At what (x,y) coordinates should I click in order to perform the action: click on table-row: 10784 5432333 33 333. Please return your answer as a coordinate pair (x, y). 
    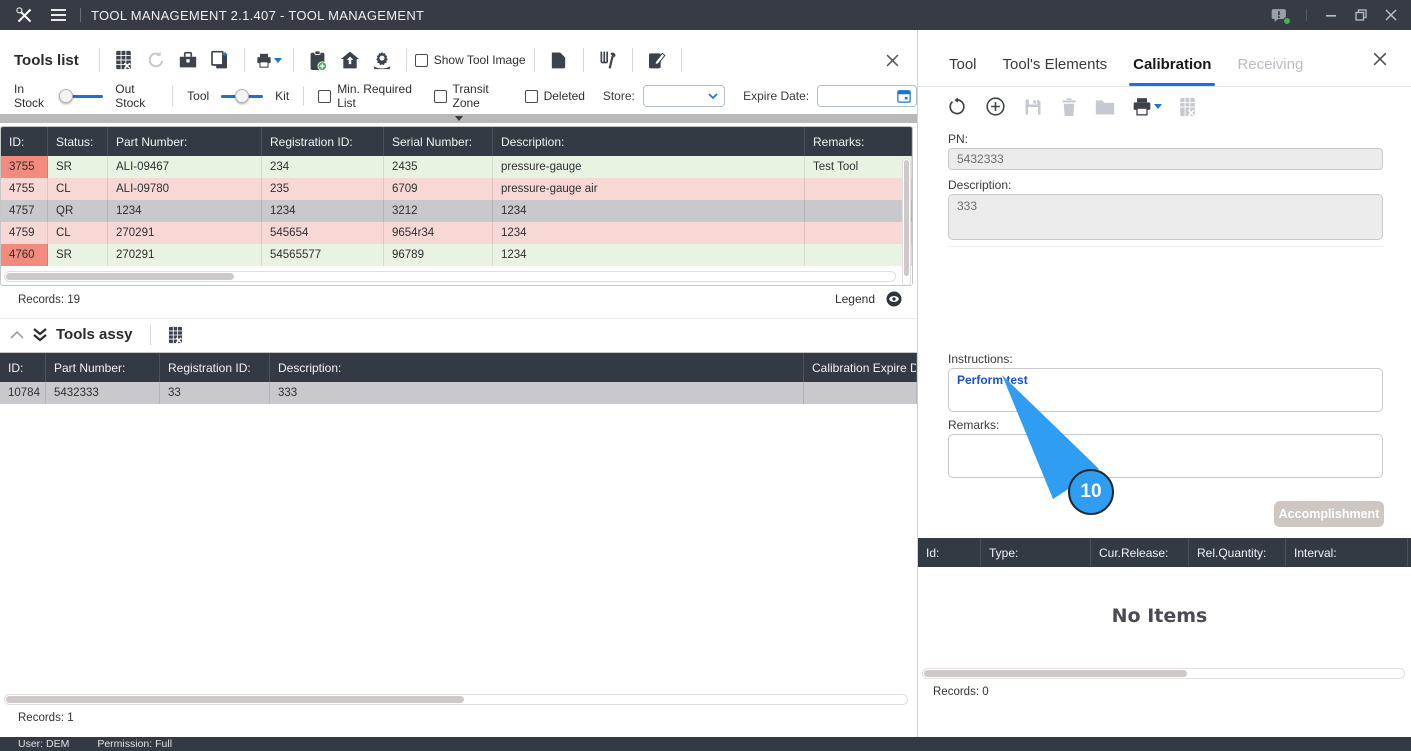
    Looking at the image, I should click on (458, 393).